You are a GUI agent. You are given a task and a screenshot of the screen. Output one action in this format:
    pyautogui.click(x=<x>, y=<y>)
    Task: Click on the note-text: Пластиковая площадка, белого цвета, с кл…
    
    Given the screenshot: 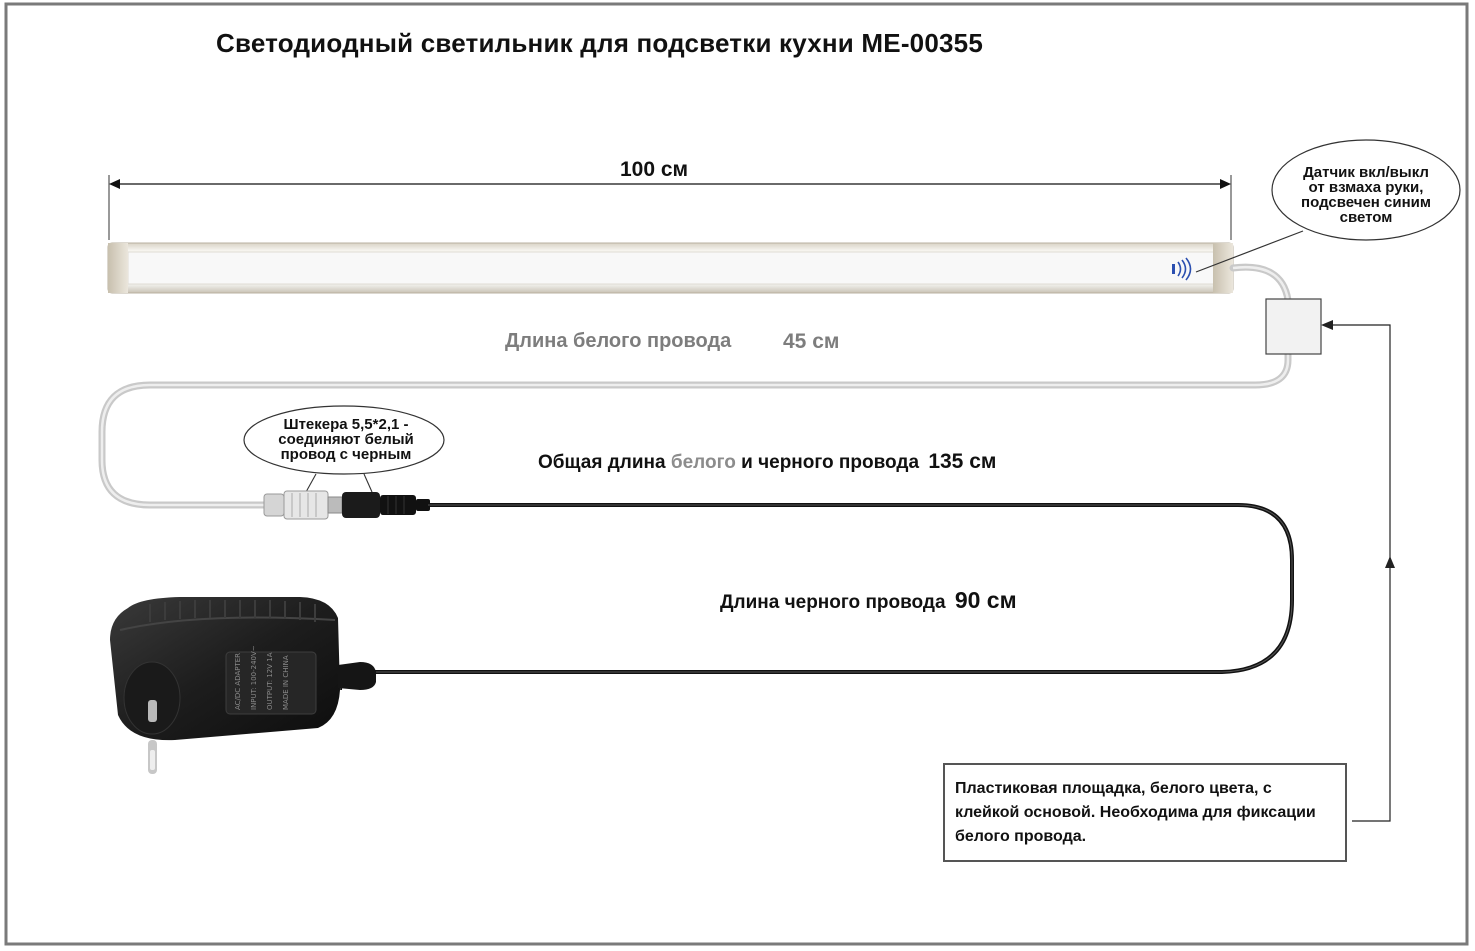 What is the action you would take?
    pyautogui.click(x=1135, y=812)
    